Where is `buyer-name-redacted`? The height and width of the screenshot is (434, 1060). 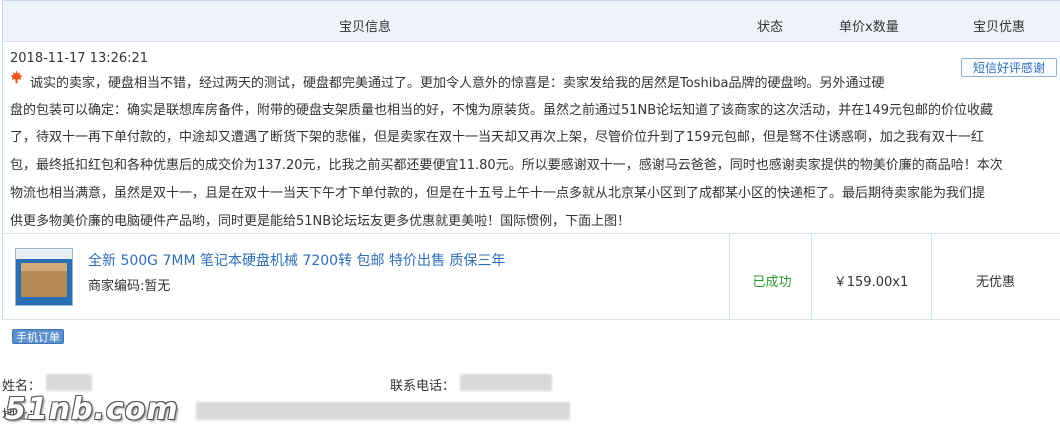
buyer-name-redacted is located at coordinates (69, 382).